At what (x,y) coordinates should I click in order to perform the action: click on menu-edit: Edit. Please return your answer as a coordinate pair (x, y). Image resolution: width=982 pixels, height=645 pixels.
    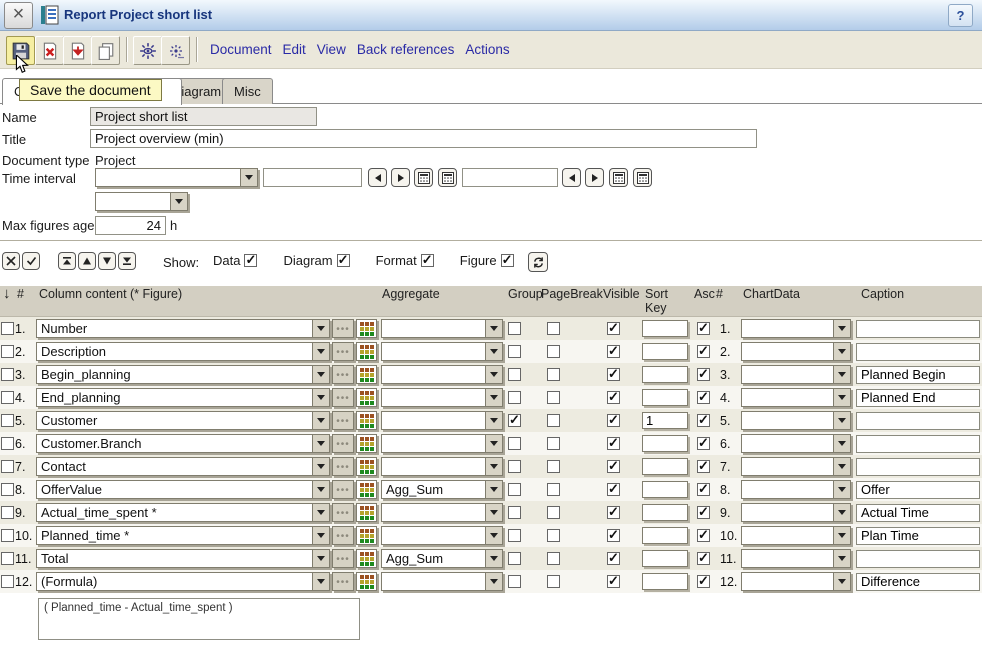
    Looking at the image, I should click on (294, 49).